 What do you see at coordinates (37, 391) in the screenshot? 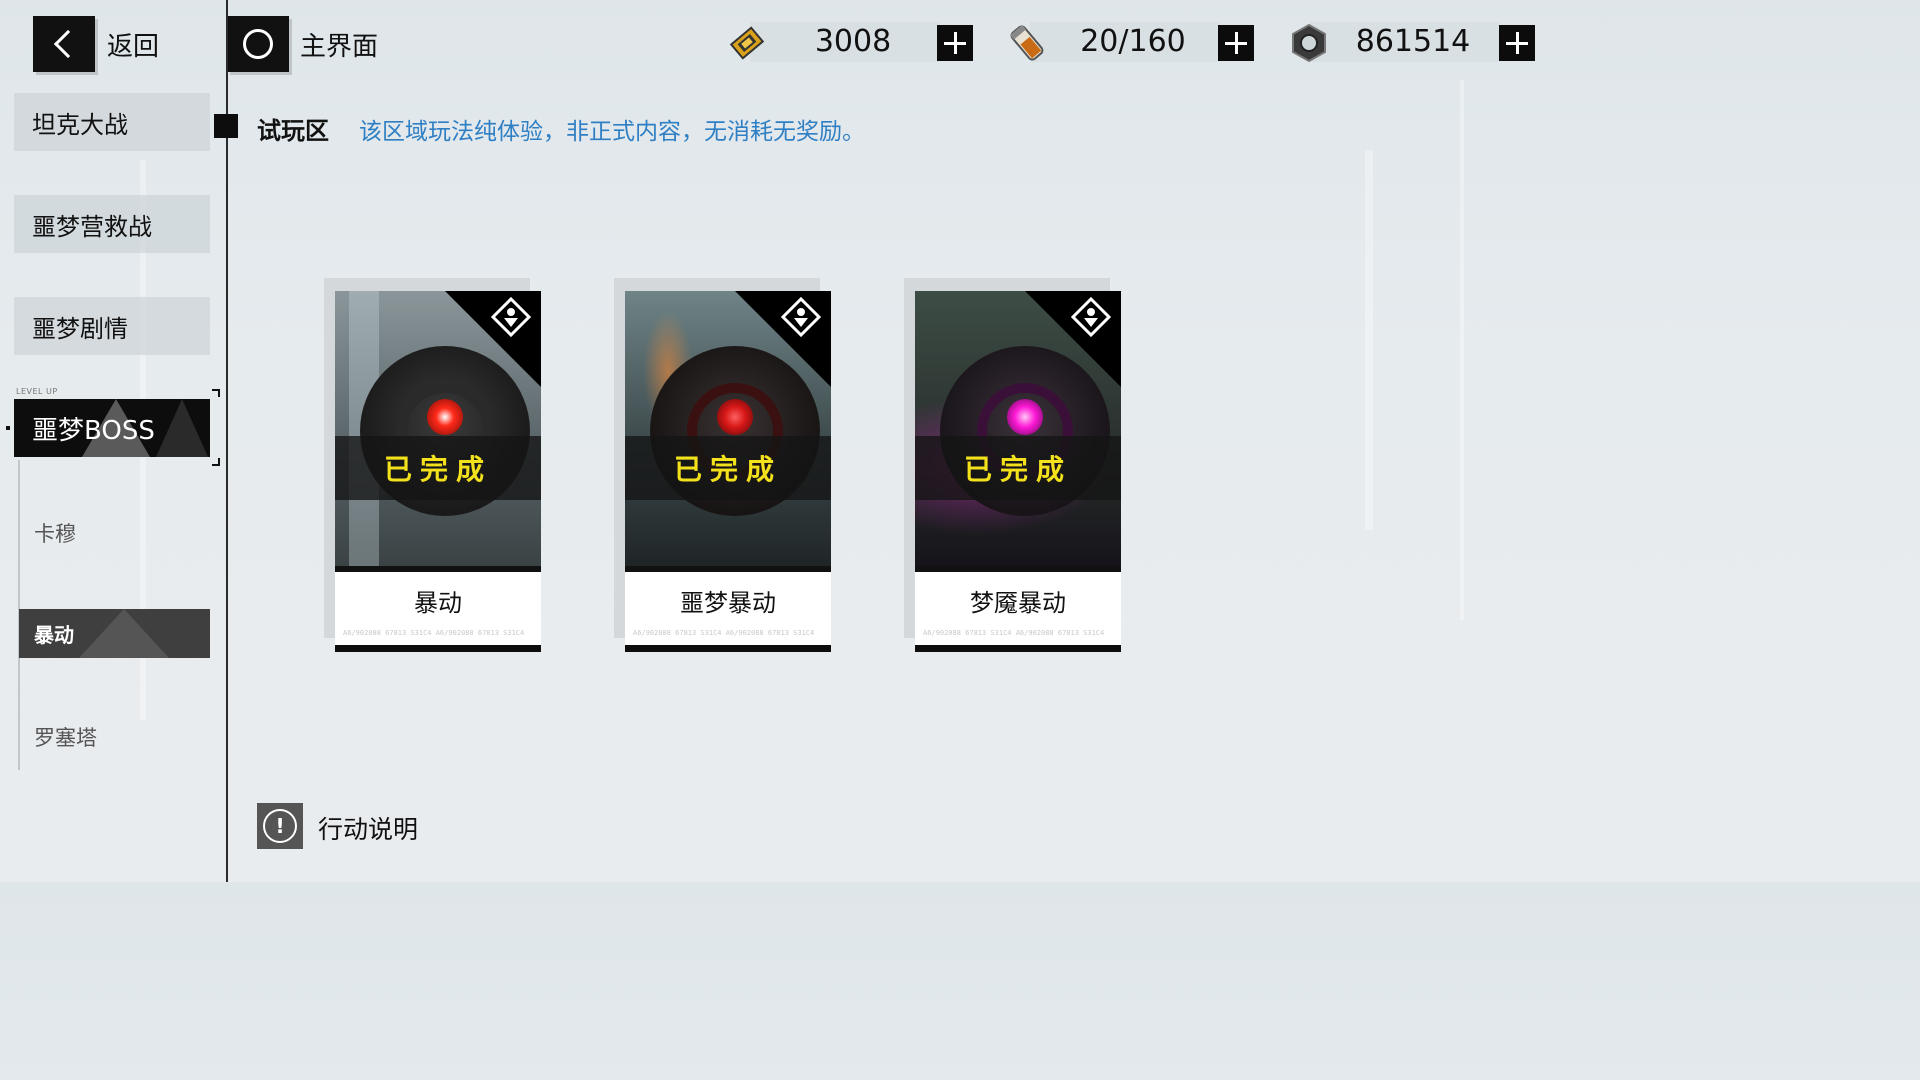
I see `level-up-tag: LEVEL UP` at bounding box center [37, 391].